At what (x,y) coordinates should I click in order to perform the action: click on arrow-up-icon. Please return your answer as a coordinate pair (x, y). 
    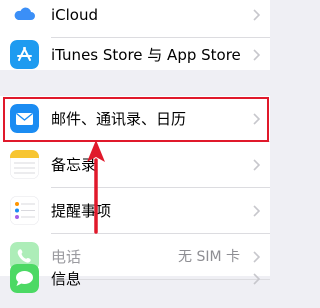
    Looking at the image, I should click on (96, 187).